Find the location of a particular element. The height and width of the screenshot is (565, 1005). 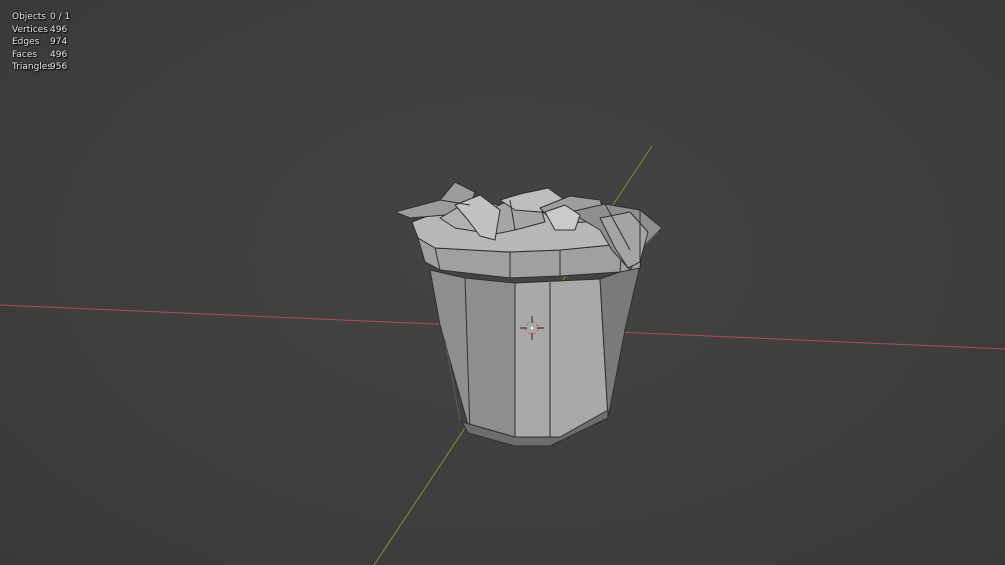

trash-bin-mesh is located at coordinates (528, 314).